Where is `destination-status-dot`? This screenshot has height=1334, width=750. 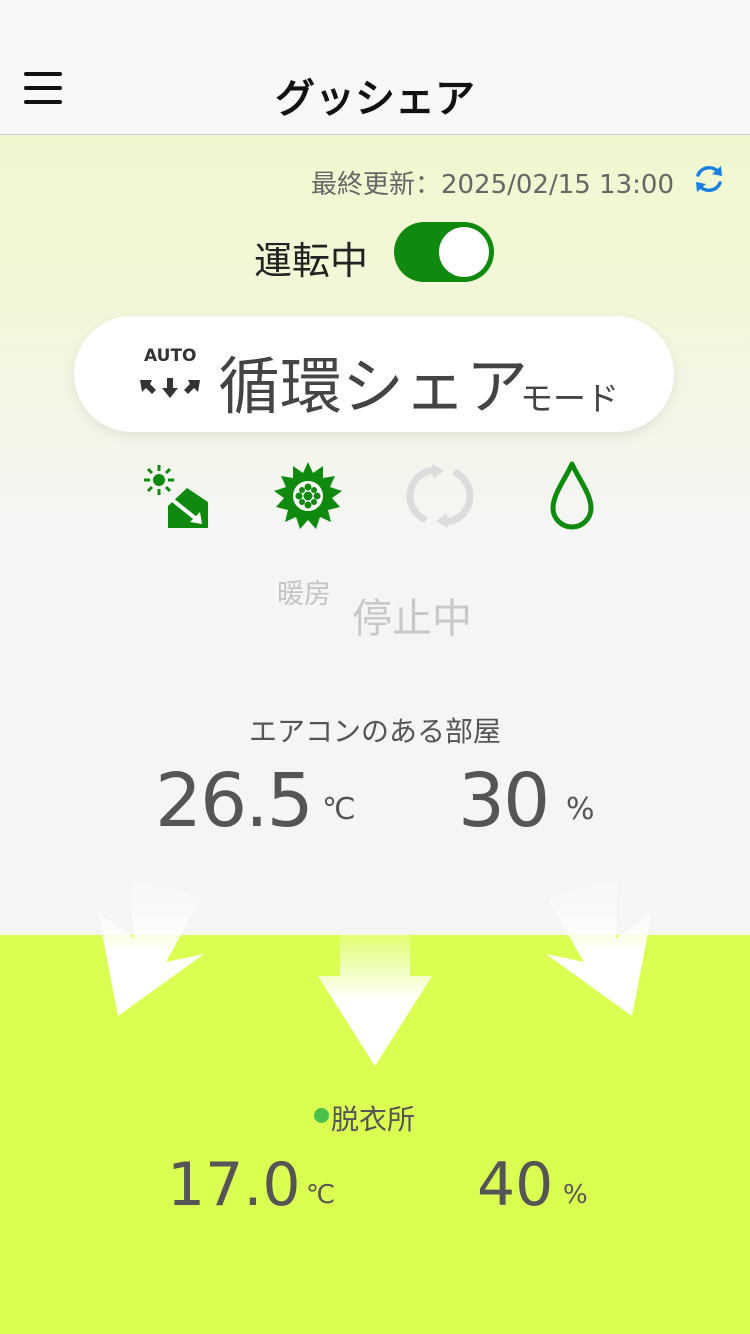
destination-status-dot is located at coordinates (321, 1115).